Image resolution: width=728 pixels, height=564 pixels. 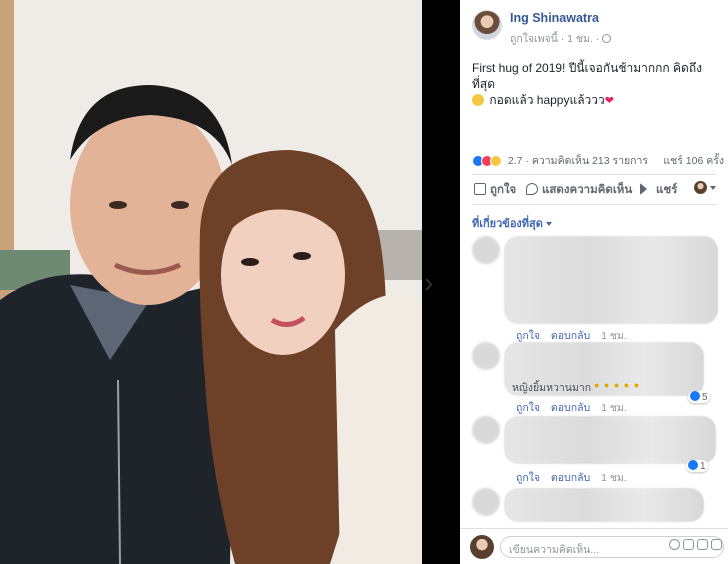 I want to click on post-header: Ing Shinawatra ถูกใจเพจนี้ · 1 ชม. ·, so click(x=597, y=28).